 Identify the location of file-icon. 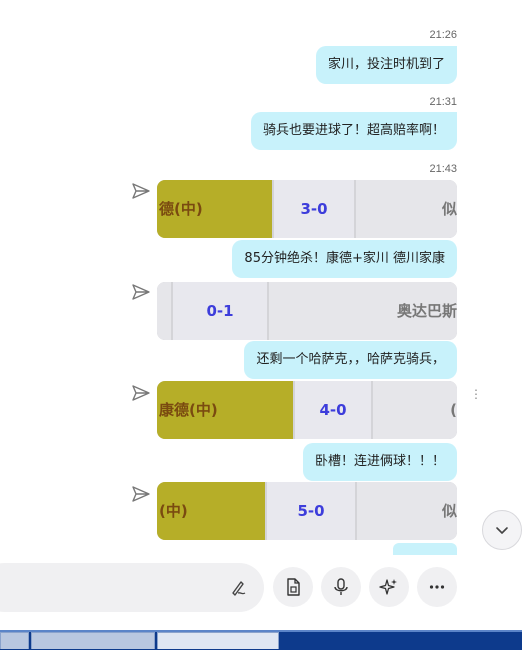
(293, 587).